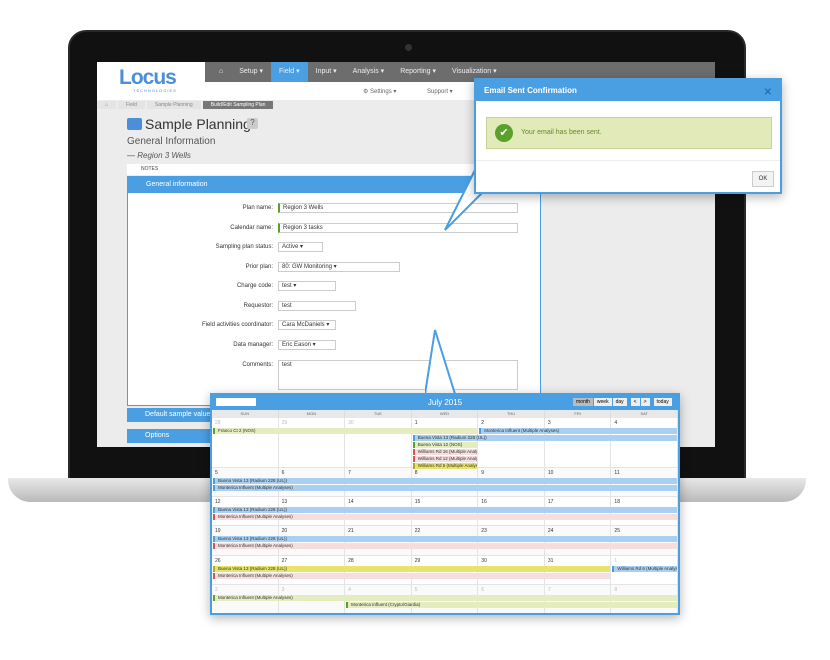 This screenshot has width=830, height=660. I want to click on nav-item: Analysis ▾, so click(369, 72).